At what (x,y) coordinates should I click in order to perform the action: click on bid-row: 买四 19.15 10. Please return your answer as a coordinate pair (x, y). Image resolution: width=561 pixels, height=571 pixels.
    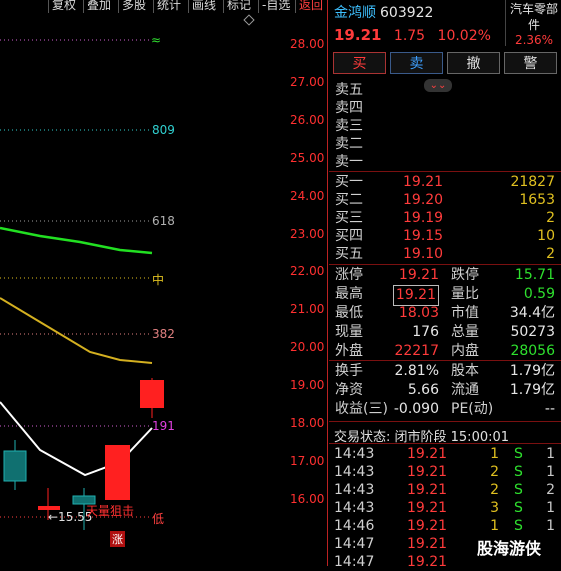
    Looking at the image, I should click on (445, 236).